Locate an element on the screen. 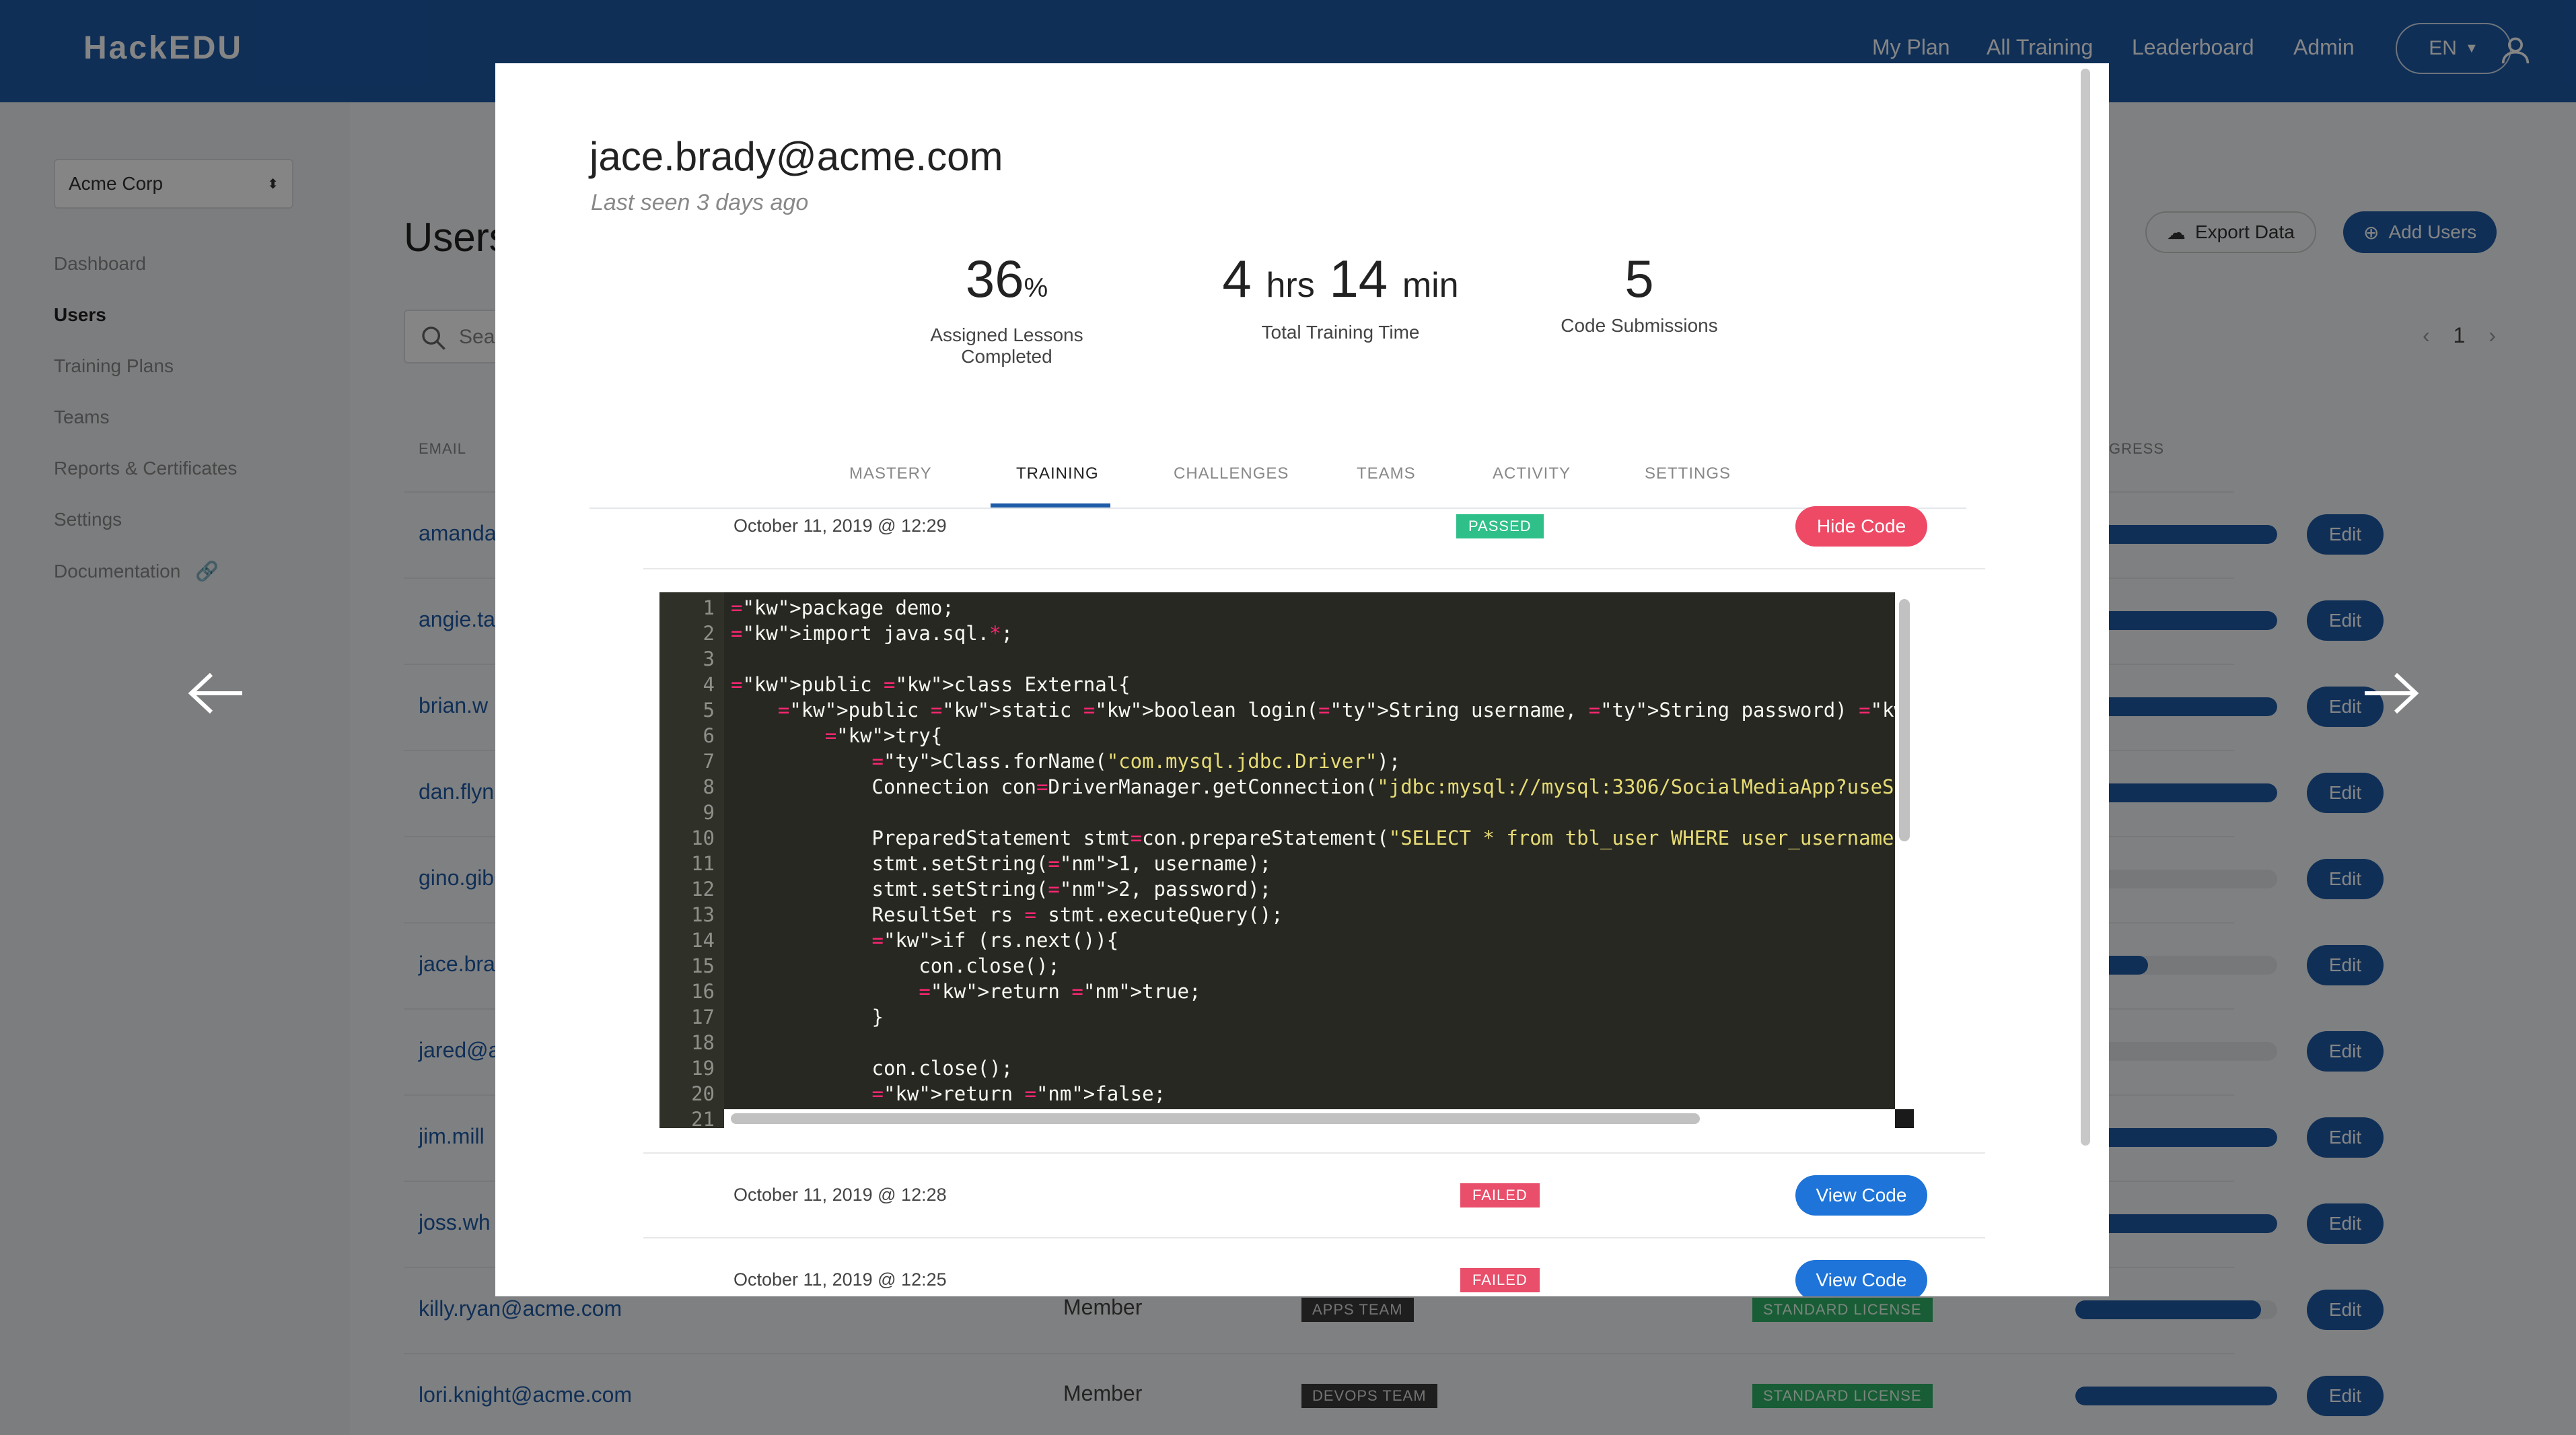 The height and width of the screenshot is (1435, 2576). tab-activity: ACTIVITY is located at coordinates (1532, 473).